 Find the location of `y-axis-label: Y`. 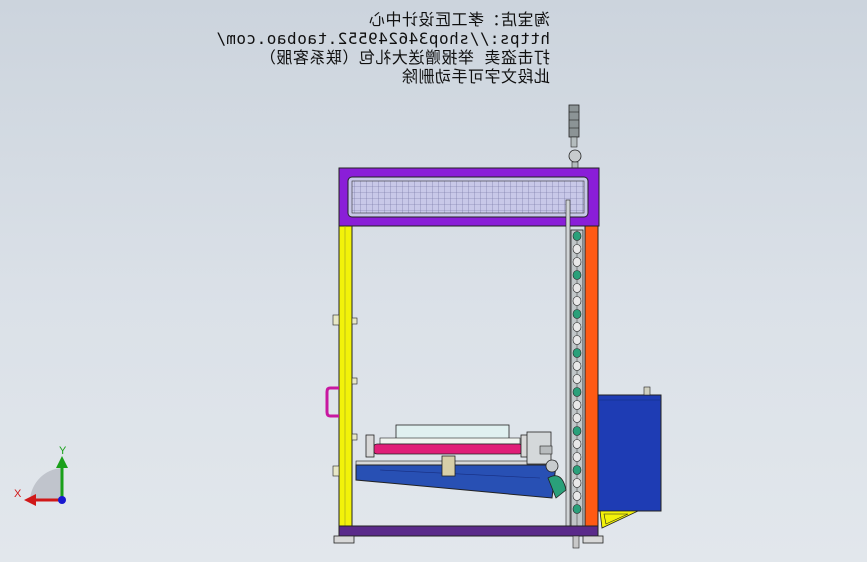

y-axis-label: Y is located at coordinates (63, 451).